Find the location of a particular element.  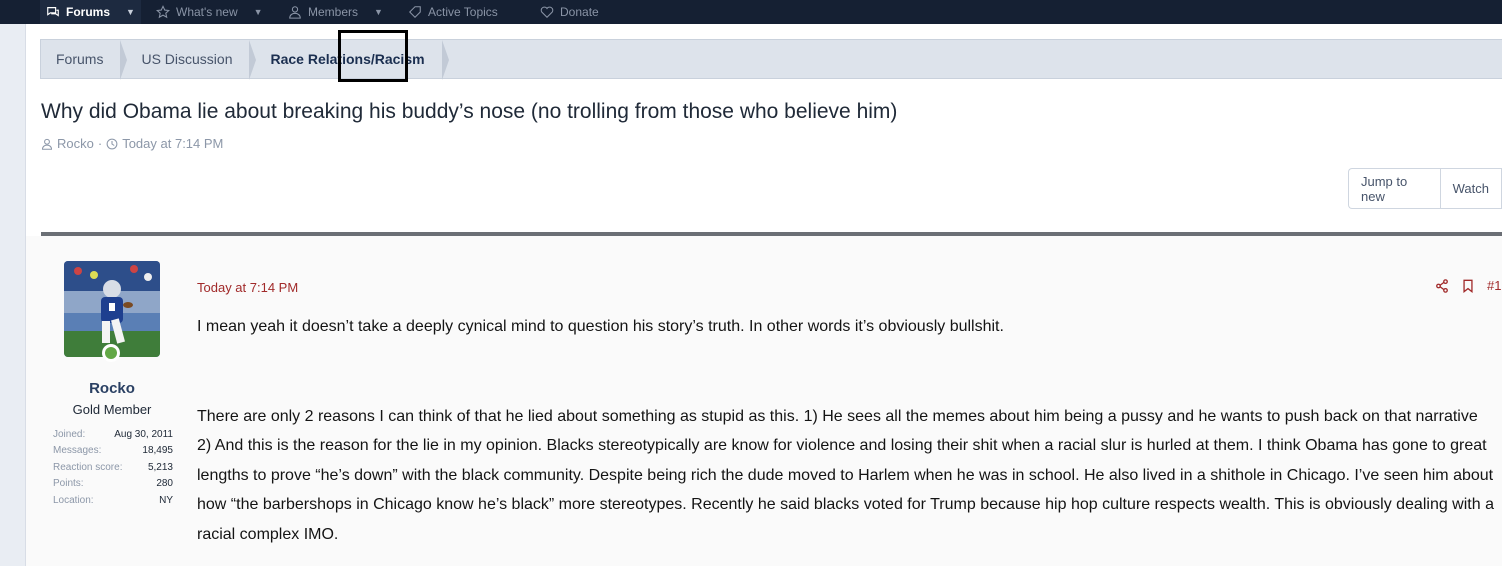

thread-date: Today at 7:14 PM is located at coordinates (172, 143).